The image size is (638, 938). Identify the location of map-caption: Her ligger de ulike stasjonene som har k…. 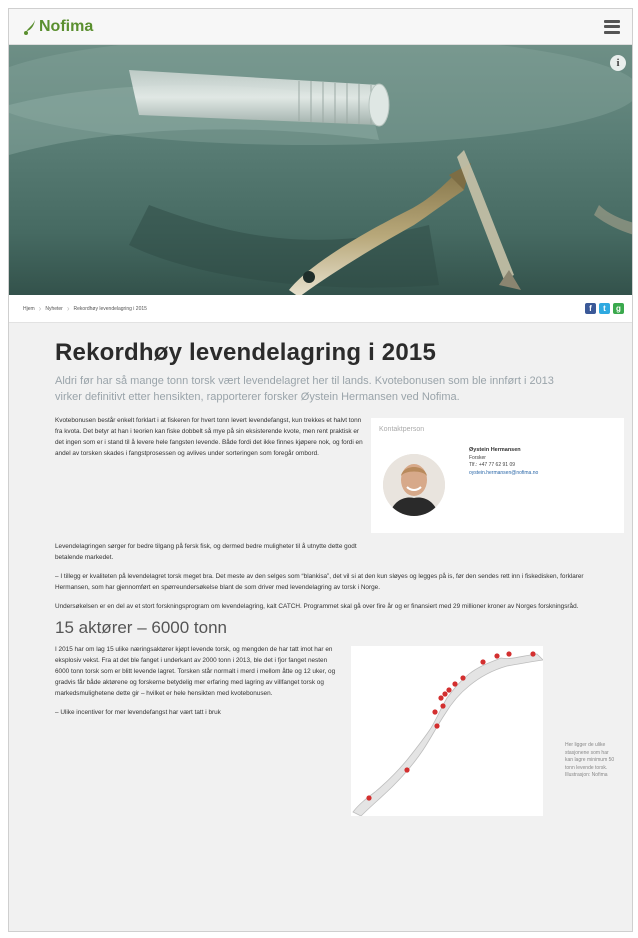
(590, 760).